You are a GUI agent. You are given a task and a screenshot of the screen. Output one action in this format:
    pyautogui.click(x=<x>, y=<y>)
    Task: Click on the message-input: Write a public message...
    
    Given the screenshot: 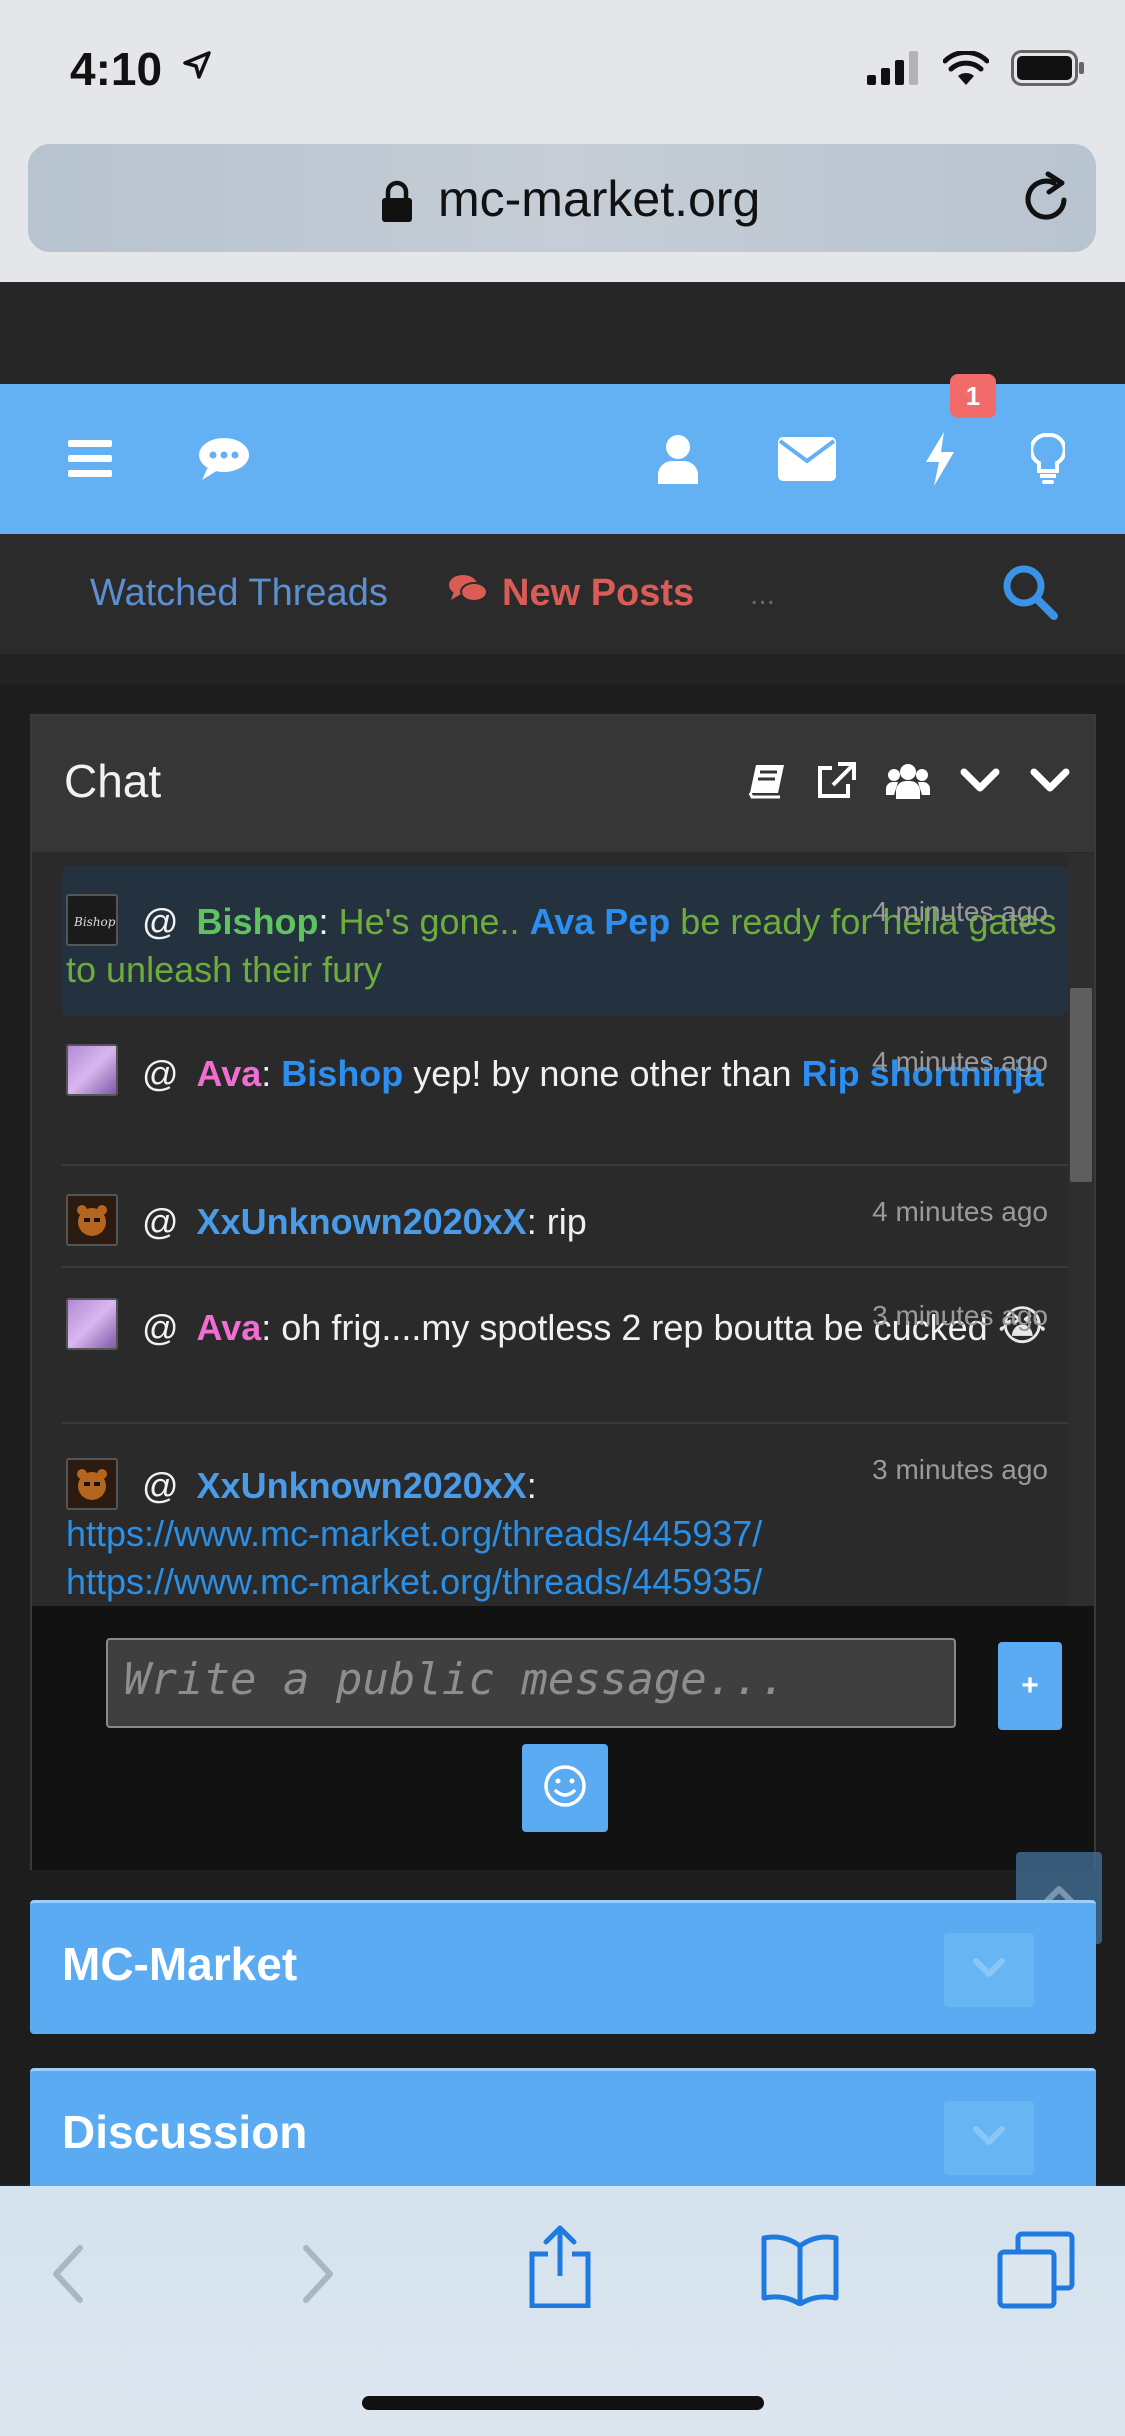 What is the action you would take?
    pyautogui.click(x=531, y=1683)
    